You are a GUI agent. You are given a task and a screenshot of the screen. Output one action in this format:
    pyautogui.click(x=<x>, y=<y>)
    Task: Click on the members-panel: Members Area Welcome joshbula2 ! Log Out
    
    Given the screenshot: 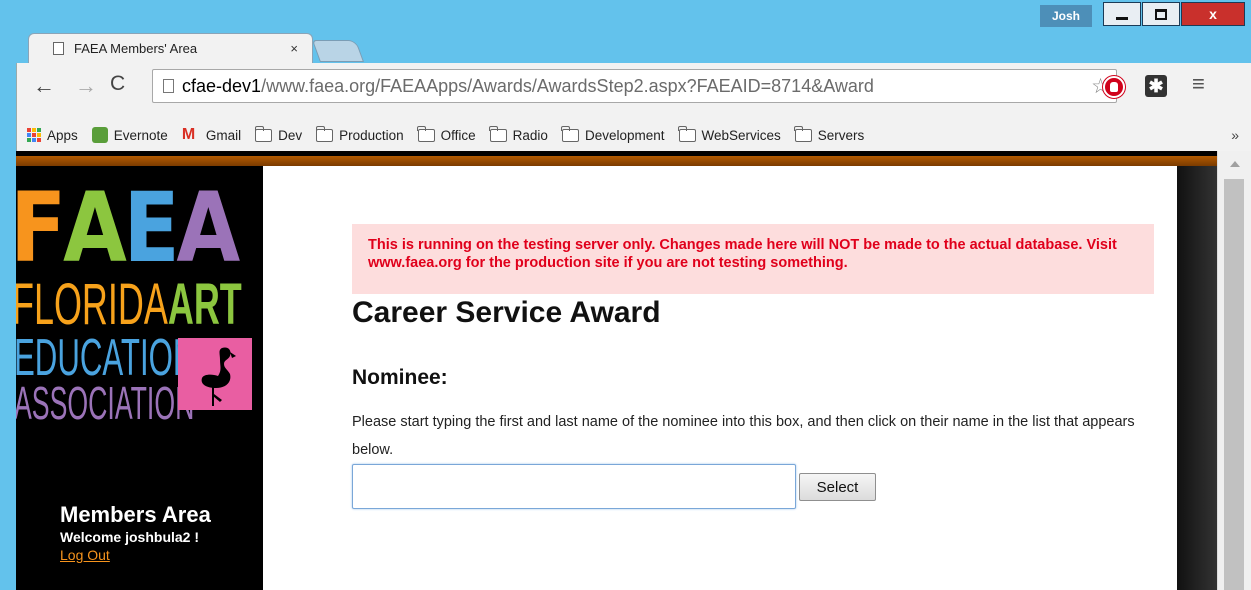 What is the action you would take?
    pyautogui.click(x=135, y=533)
    